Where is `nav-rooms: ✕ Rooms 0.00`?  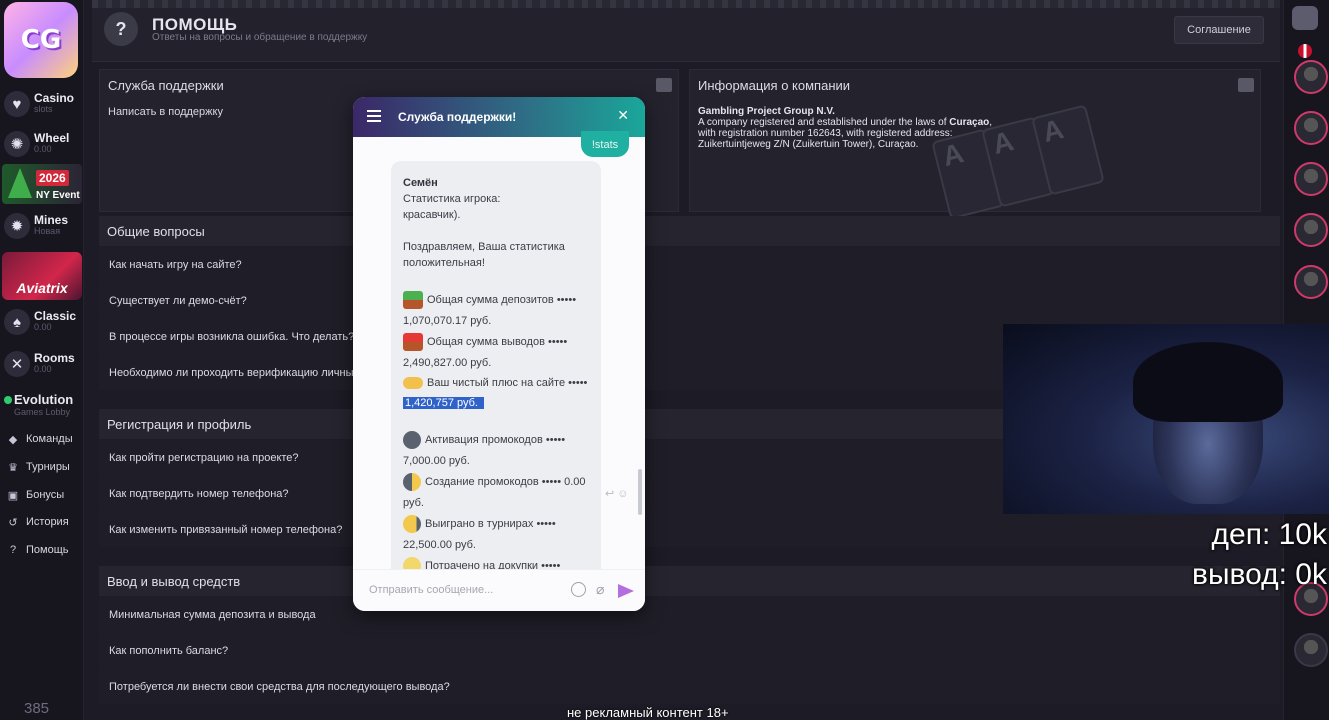 nav-rooms: ✕ Rooms 0.00 is located at coordinates (42, 364).